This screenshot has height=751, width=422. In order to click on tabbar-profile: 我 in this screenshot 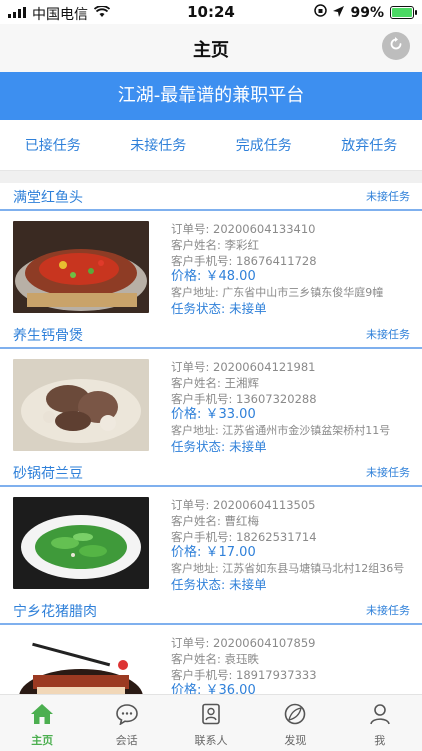, I will do `click(380, 723)`.